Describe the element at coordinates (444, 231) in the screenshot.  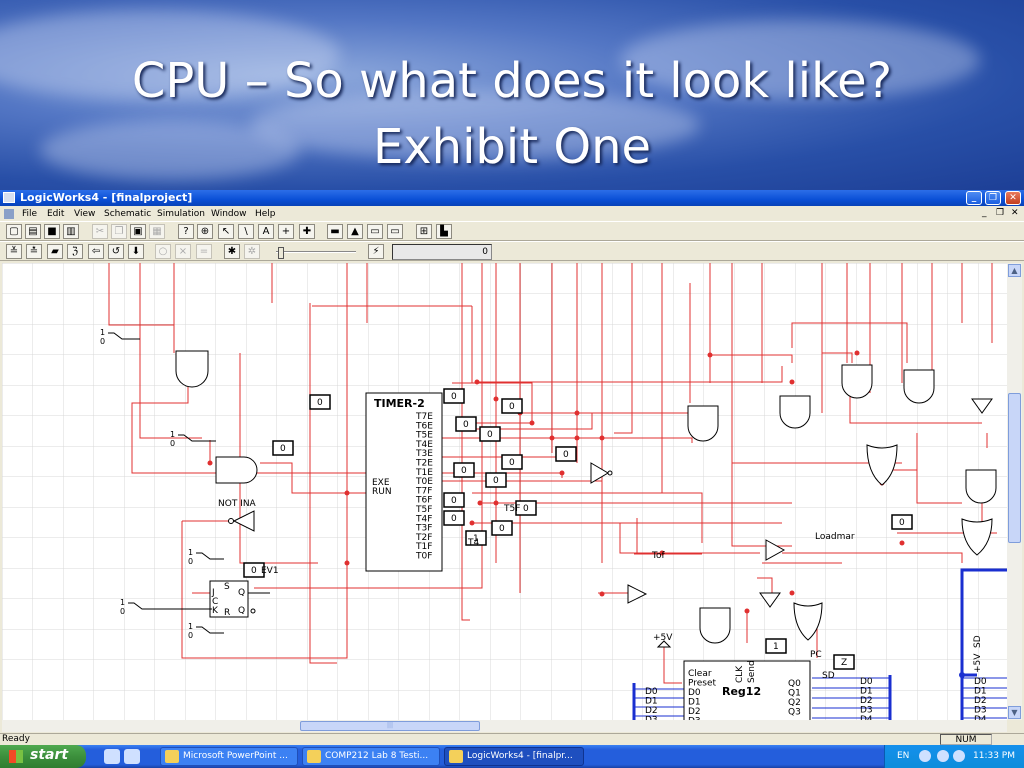
I see `timing-icon: ▙` at that location.